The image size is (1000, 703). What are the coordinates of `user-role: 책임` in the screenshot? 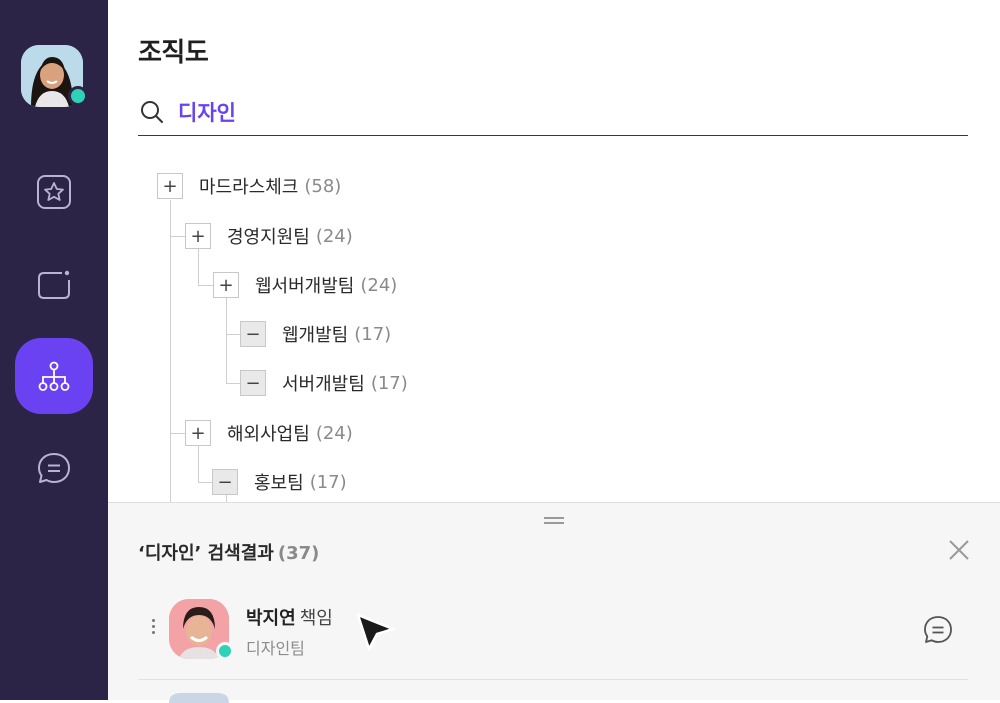 It's located at (316, 618).